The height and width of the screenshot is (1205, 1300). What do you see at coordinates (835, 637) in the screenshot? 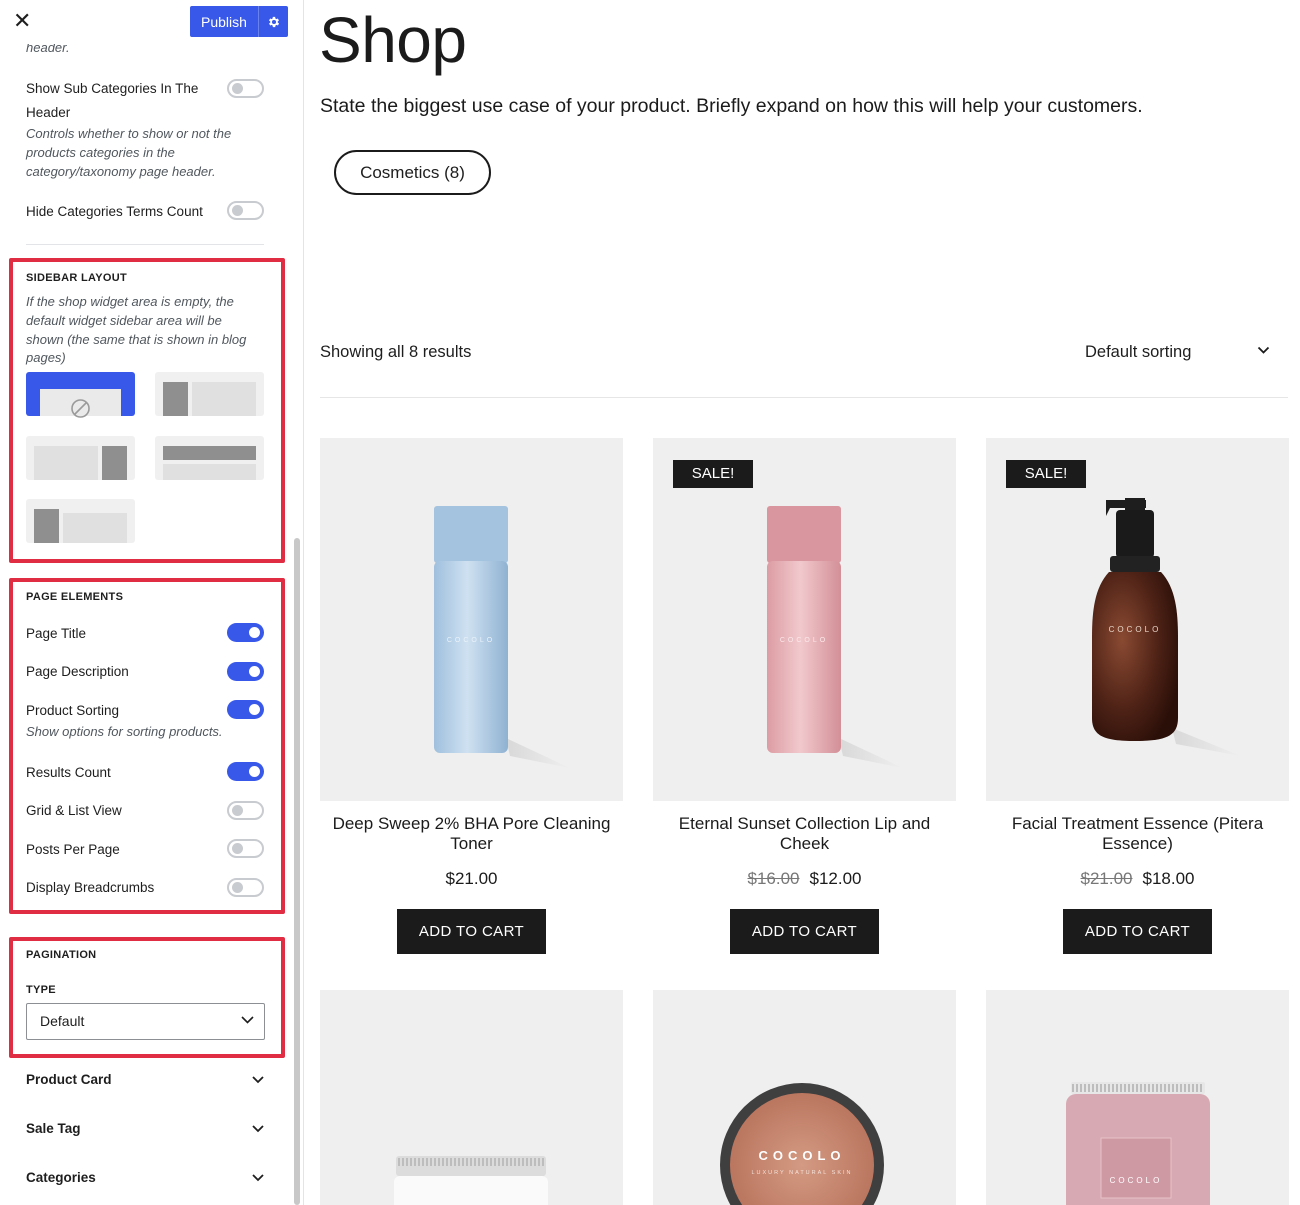
I see `lip-cheek-bottle-image: COCOLO` at bounding box center [835, 637].